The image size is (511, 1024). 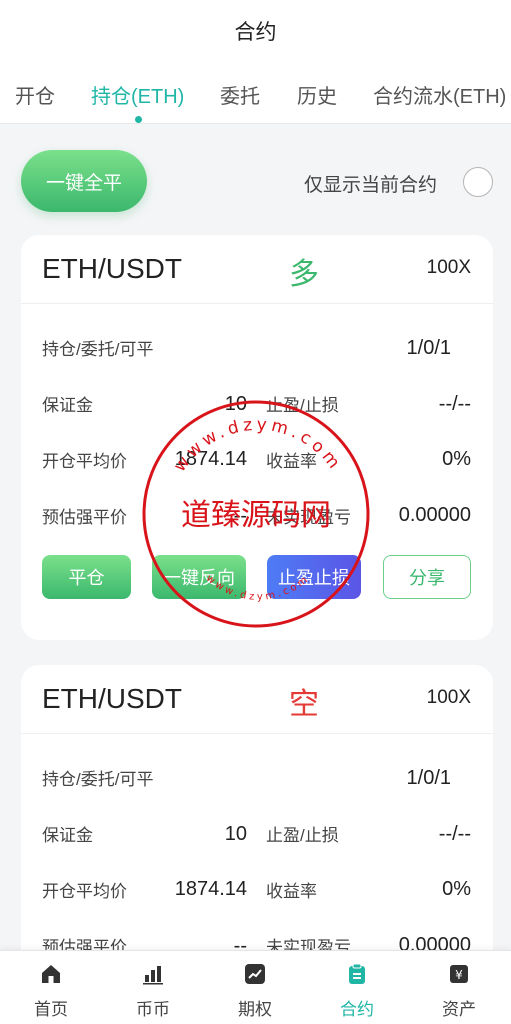 I want to click on liq-price-value: --, so click(x=240, y=516).